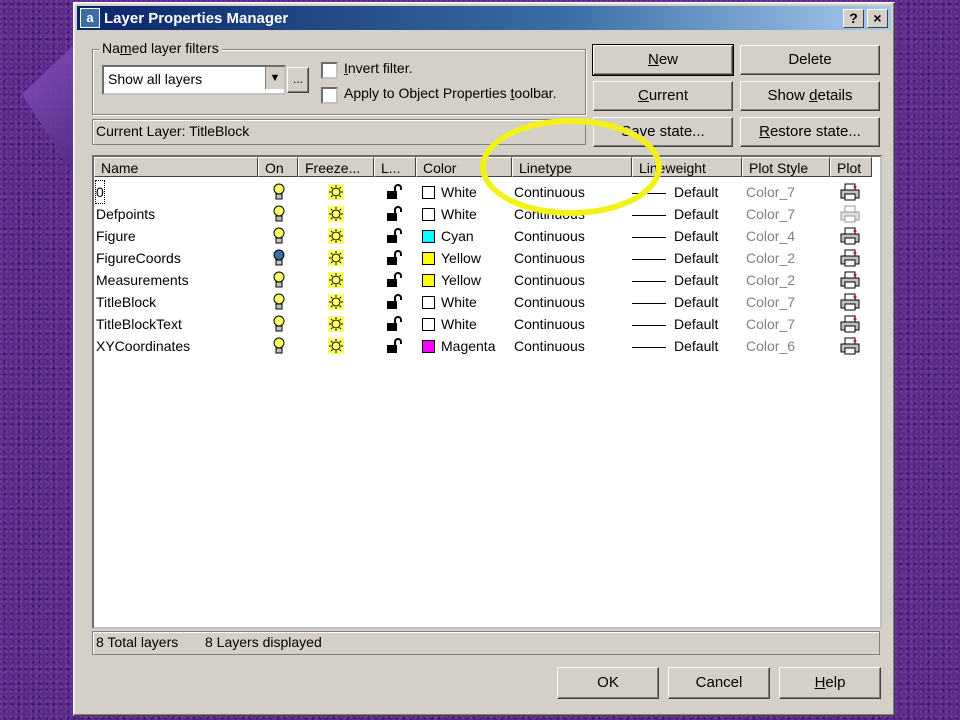 Image resolution: width=960 pixels, height=720 pixels. I want to click on filter-combo: Show all layers ▼, so click(194, 80).